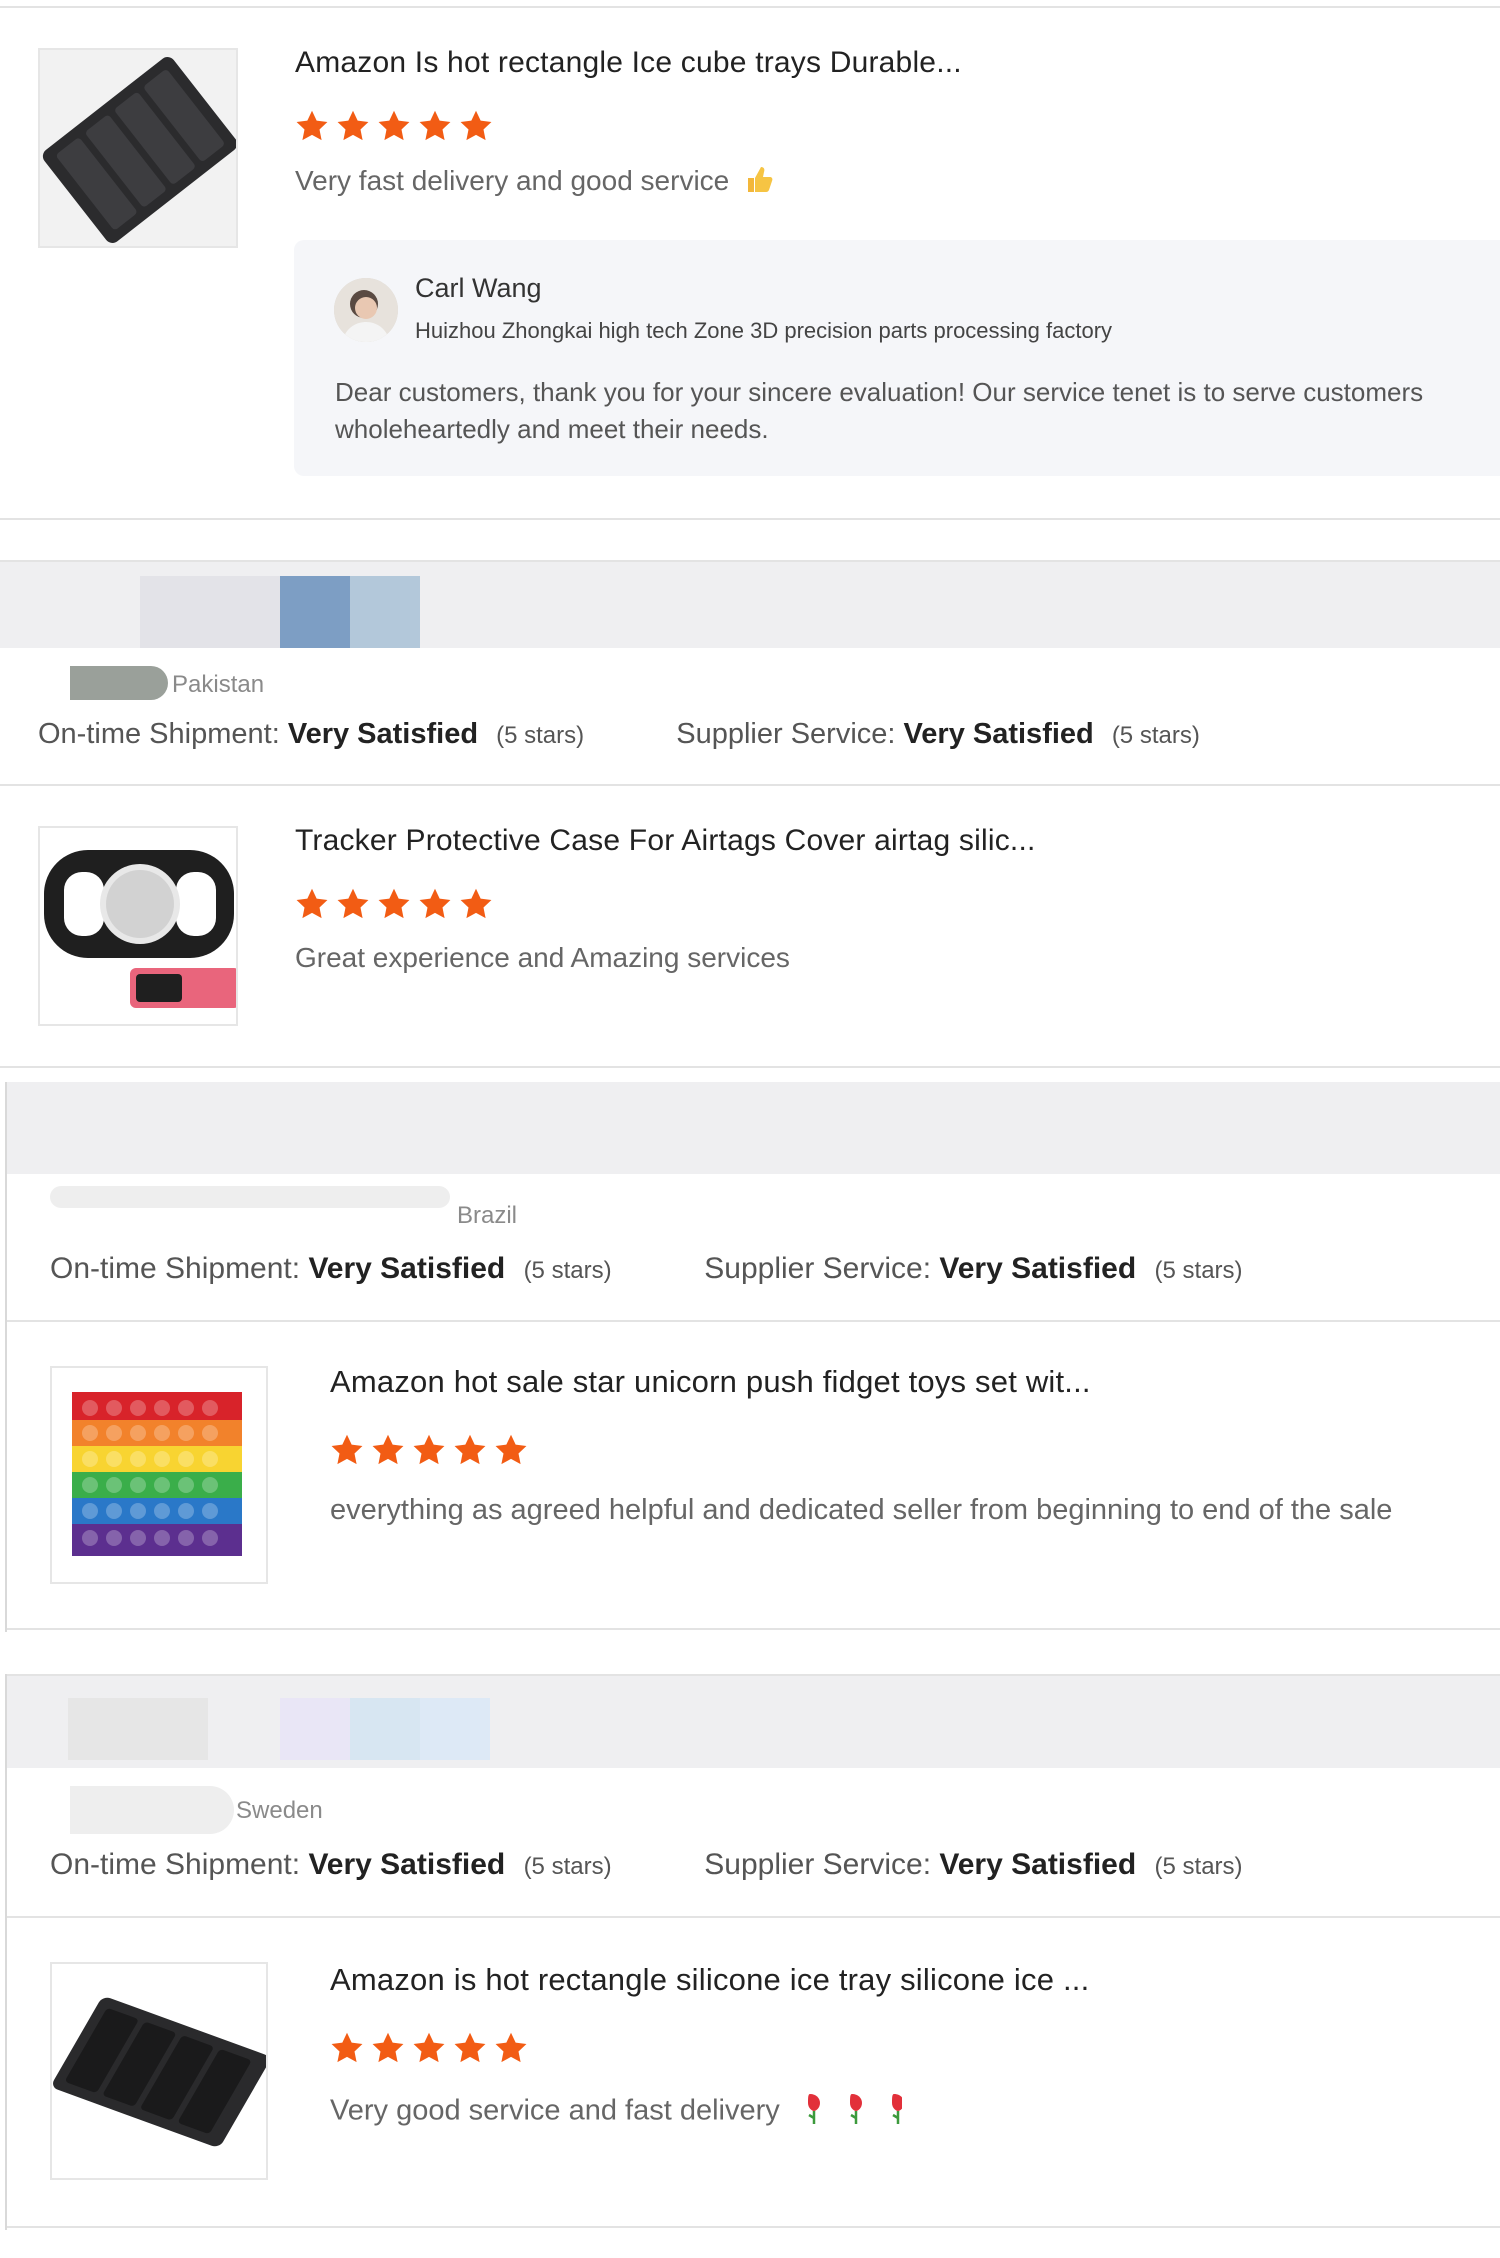 The width and height of the screenshot is (1500, 2258). I want to click on product-thumbnail-ice-tray, so click(138, 148).